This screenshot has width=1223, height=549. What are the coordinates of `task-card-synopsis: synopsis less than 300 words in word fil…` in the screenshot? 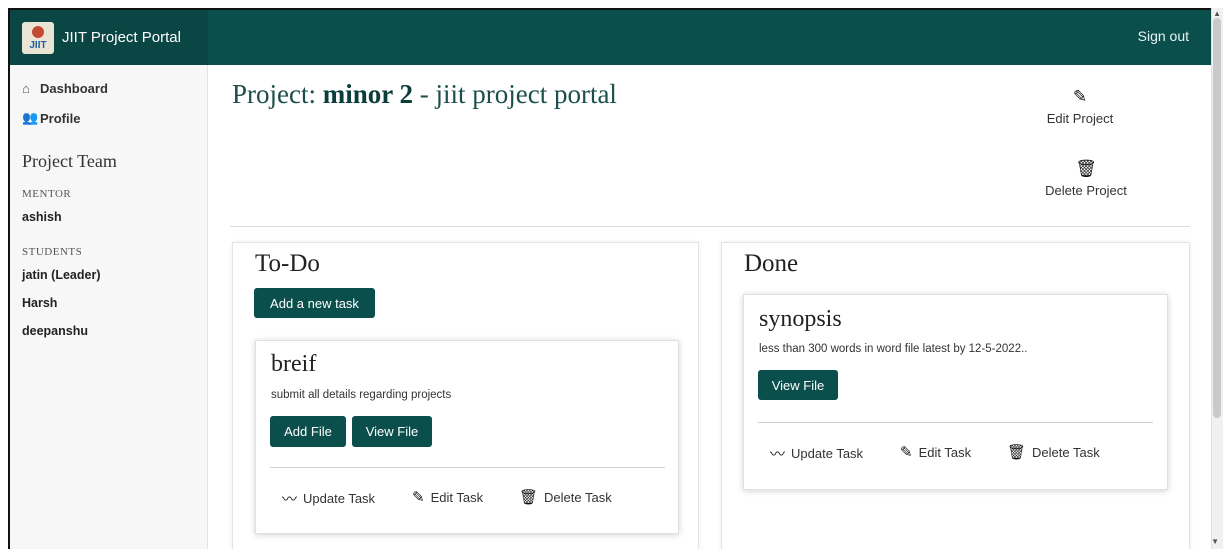 It's located at (955, 392).